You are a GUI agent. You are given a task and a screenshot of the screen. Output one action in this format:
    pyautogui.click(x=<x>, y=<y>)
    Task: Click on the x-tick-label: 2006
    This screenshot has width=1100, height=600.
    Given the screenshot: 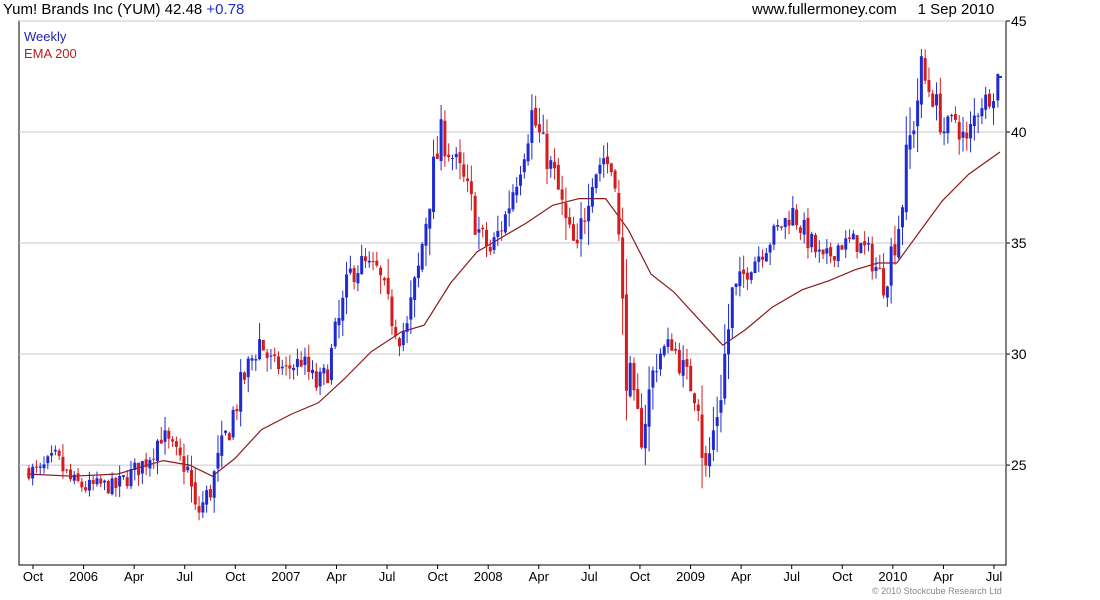 What is the action you would take?
    pyautogui.click(x=83, y=576)
    